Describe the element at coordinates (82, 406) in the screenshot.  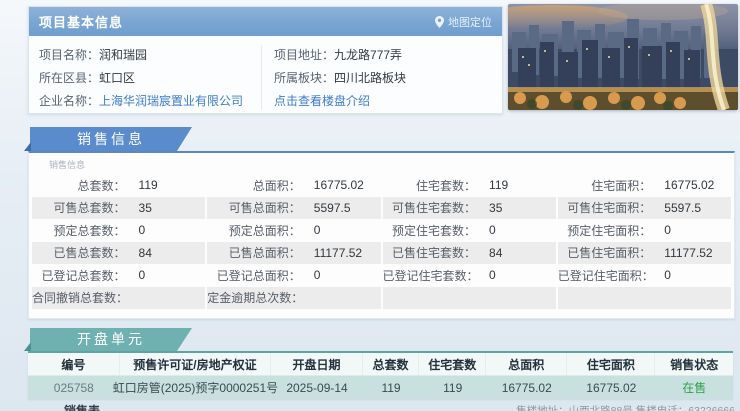
I see `sales-sheet-section-label: 销售表` at that location.